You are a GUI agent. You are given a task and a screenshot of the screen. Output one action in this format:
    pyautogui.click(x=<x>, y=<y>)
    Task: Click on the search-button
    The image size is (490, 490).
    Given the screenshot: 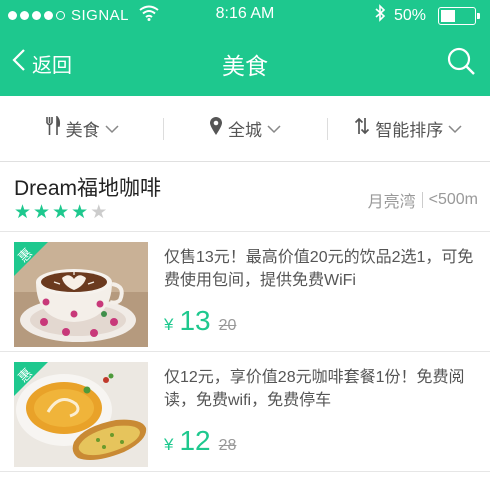 What is the action you would take?
    pyautogui.click(x=461, y=63)
    